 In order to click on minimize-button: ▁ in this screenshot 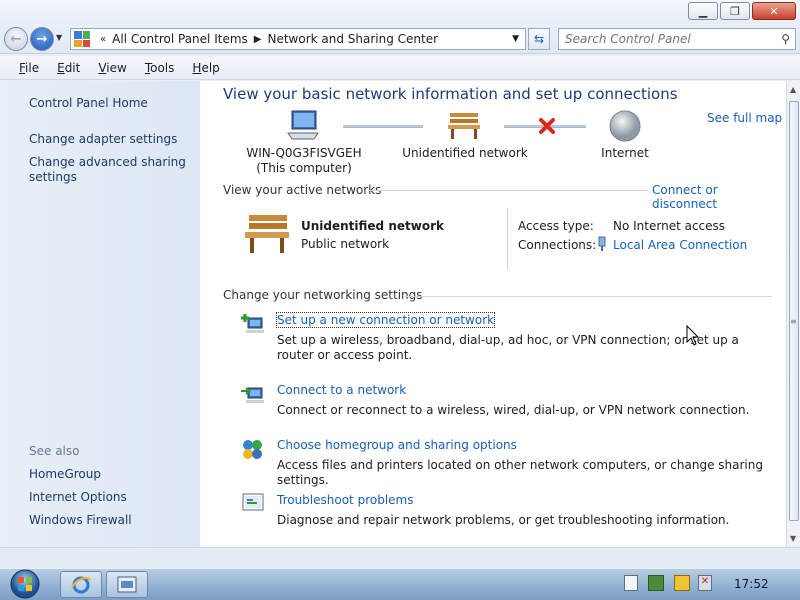, I will do `click(703, 11)`.